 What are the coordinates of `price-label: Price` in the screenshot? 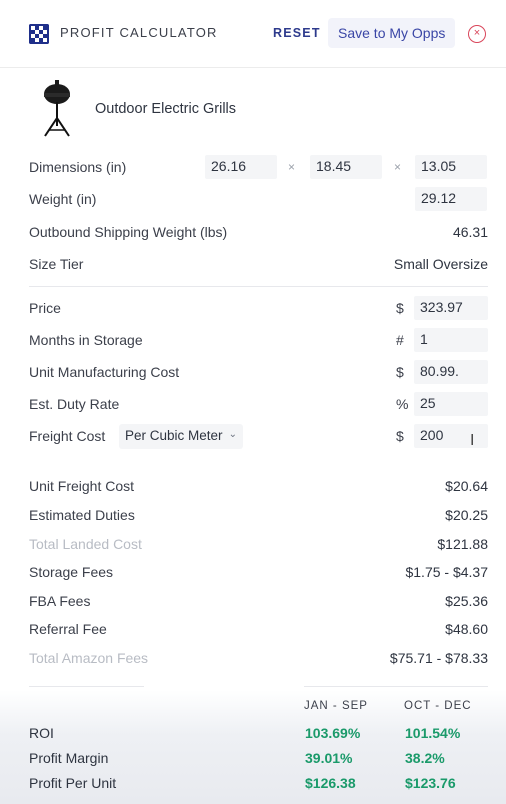 It's located at (45, 308).